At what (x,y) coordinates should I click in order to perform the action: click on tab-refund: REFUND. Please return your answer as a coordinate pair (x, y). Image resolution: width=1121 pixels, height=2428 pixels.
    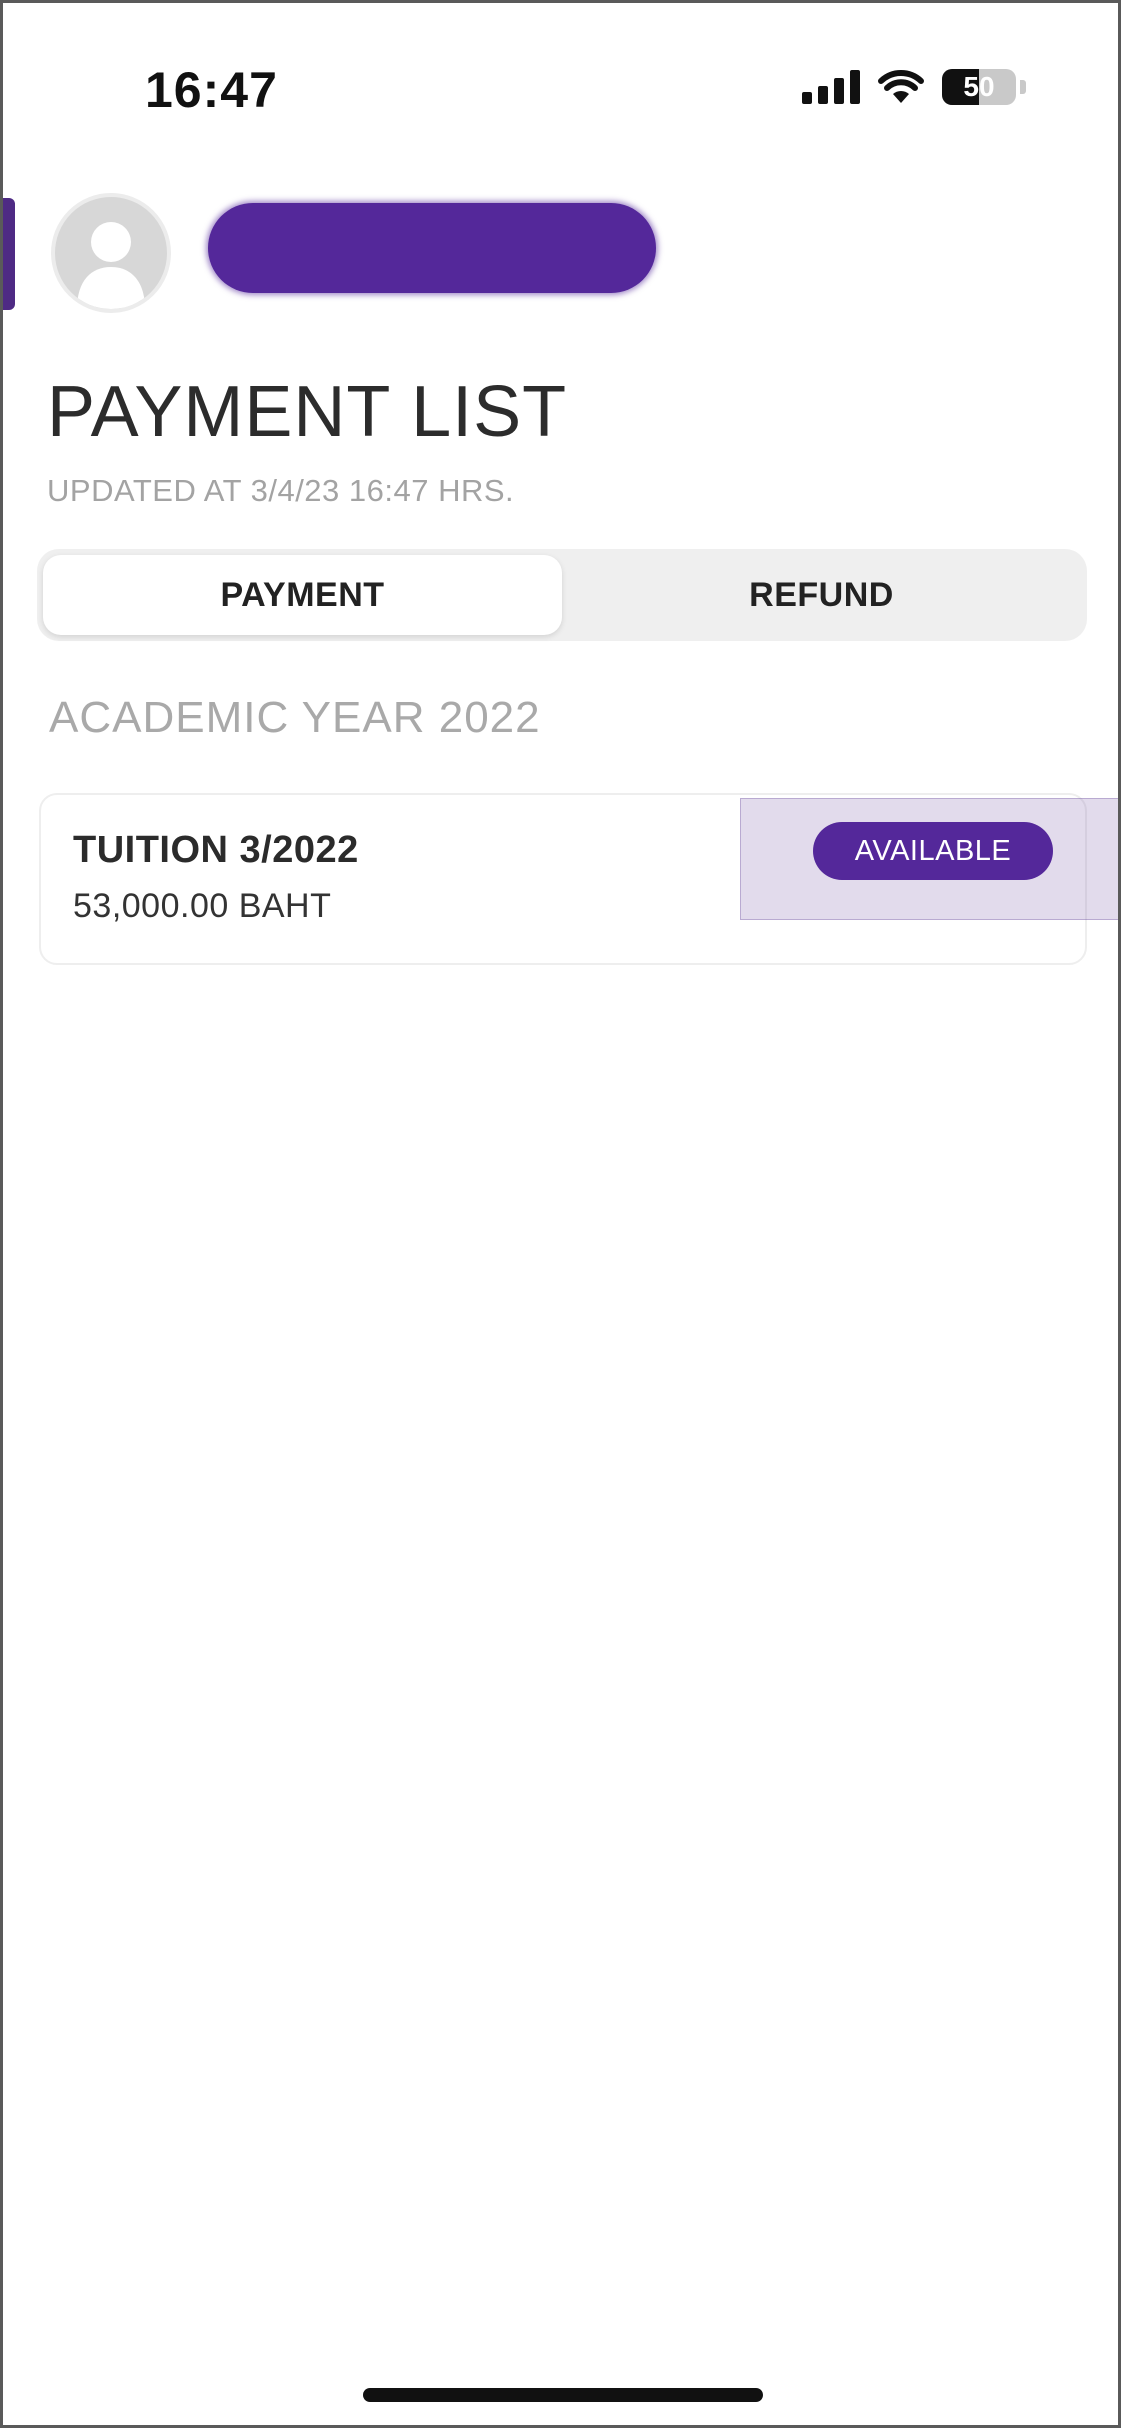
    Looking at the image, I should click on (821, 595).